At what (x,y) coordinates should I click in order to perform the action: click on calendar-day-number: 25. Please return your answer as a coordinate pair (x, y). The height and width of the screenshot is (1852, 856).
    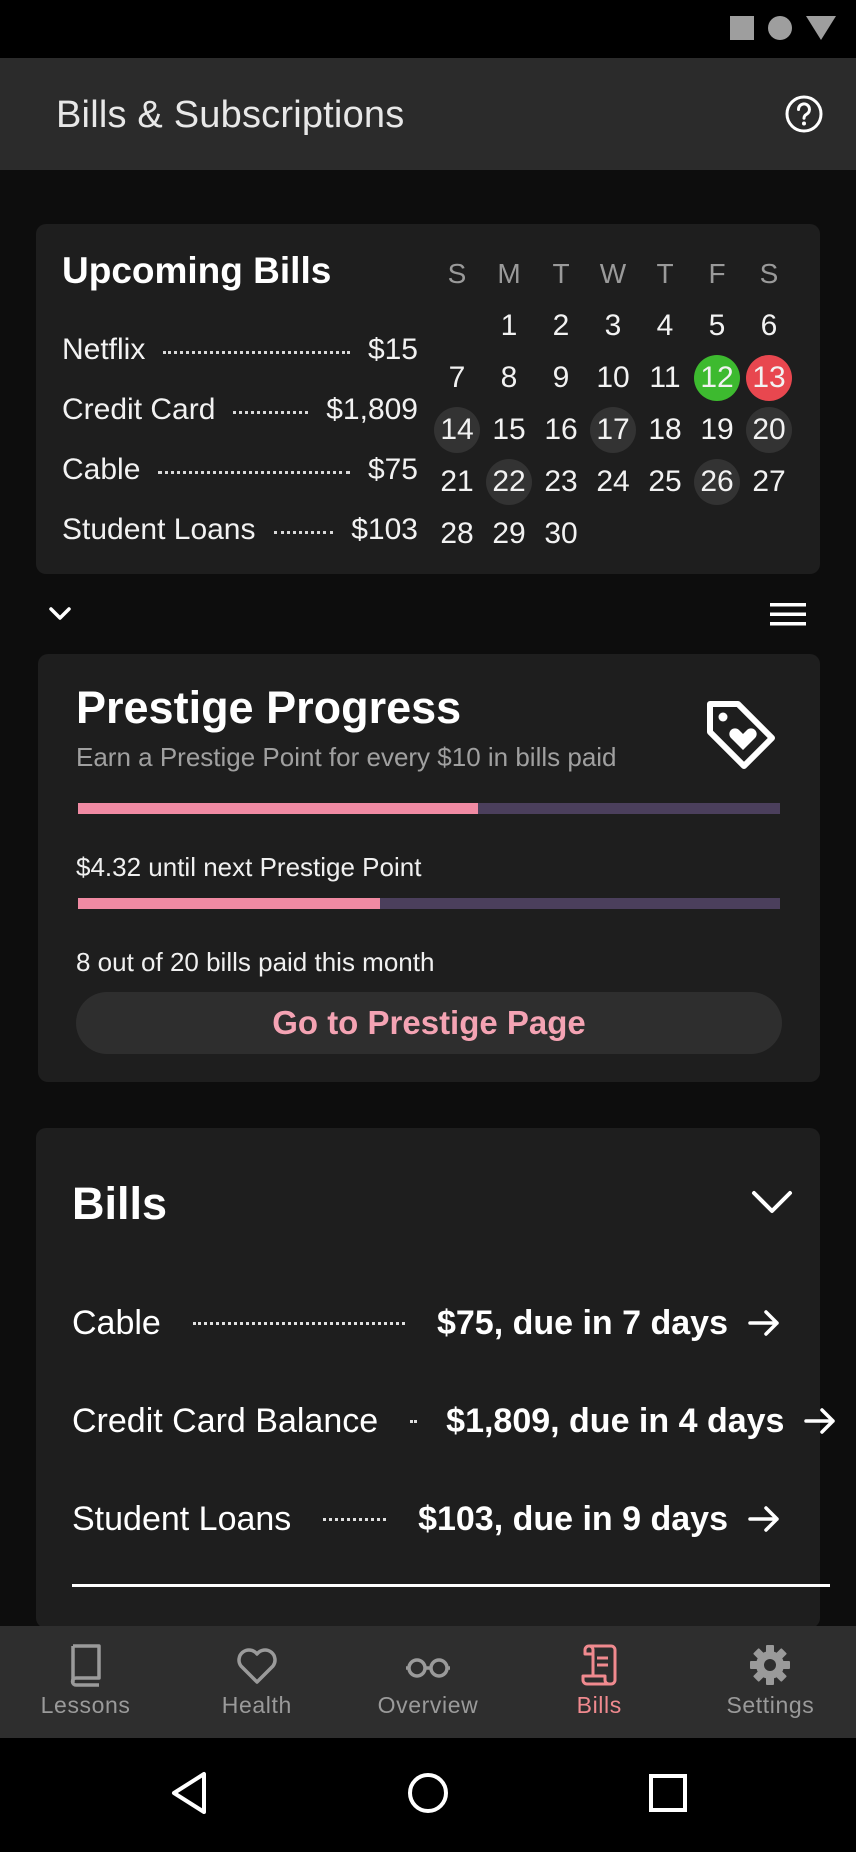
    Looking at the image, I should click on (665, 481).